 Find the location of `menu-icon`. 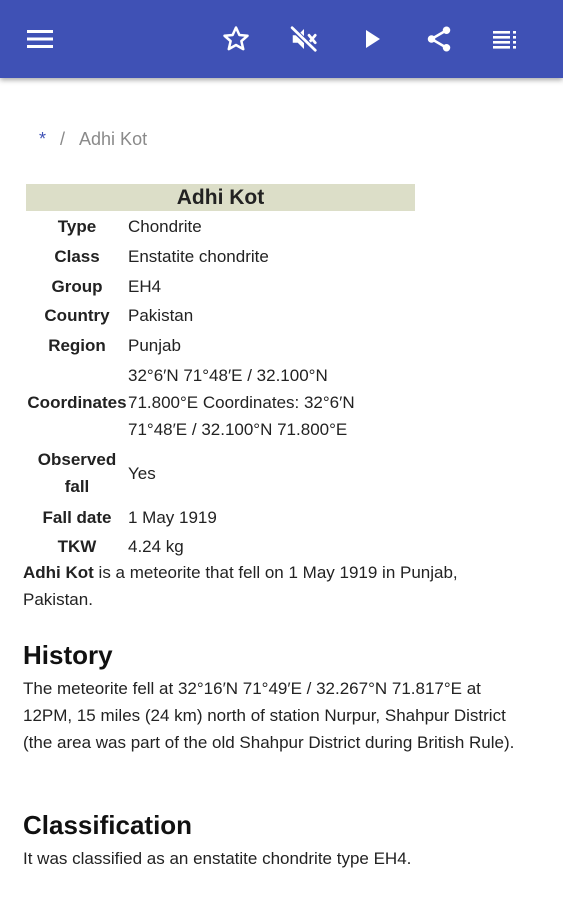

menu-icon is located at coordinates (40, 39).